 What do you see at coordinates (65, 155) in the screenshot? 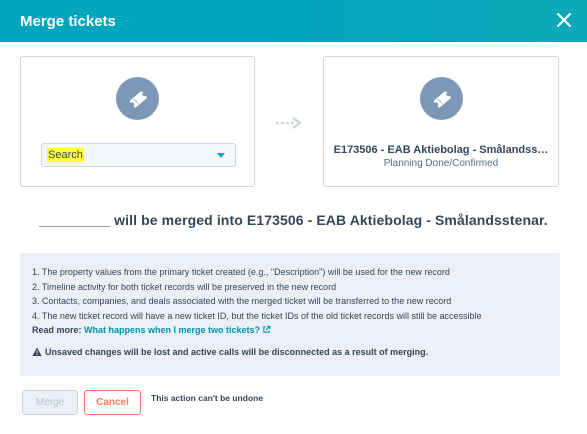
I see `search-select-value: Search` at bounding box center [65, 155].